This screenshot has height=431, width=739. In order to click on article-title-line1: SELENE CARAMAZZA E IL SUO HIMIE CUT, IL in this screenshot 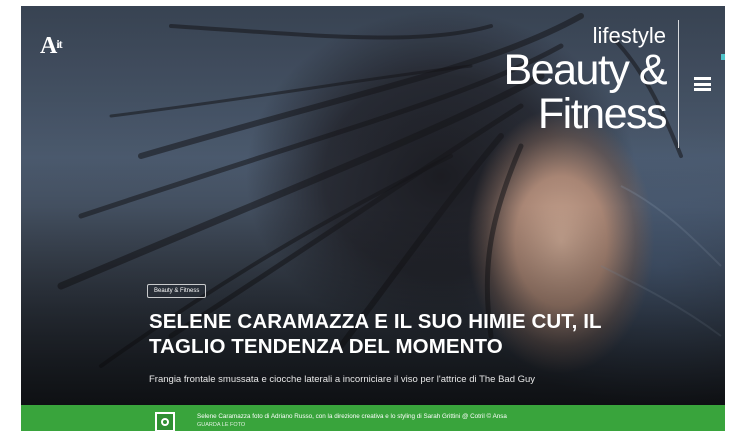, I will do `click(375, 321)`.